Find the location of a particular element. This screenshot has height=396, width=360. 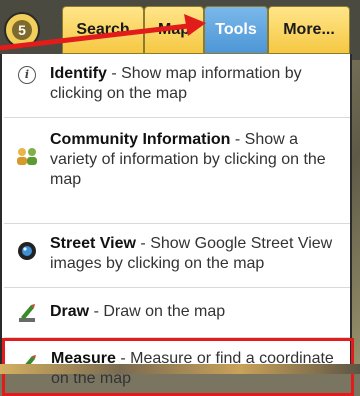

draw-title: Draw is located at coordinates (70, 311).